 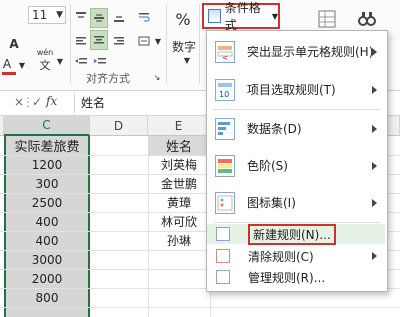 What do you see at coordinates (60, 61) in the screenshot?
I see `phonetic-dropdown-icon: ▼` at bounding box center [60, 61].